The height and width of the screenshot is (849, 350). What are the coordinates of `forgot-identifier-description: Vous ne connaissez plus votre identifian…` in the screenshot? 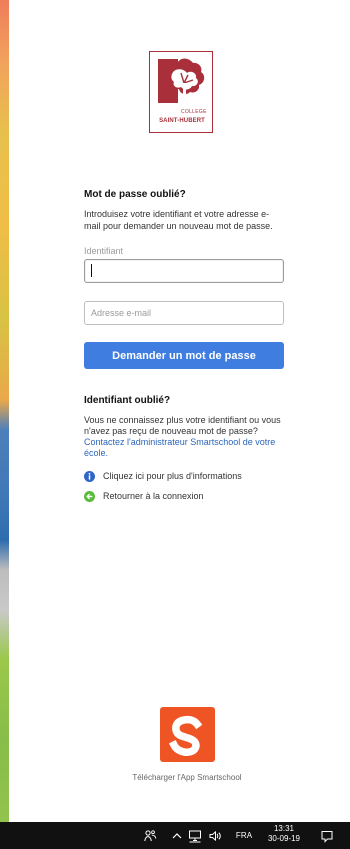 It's located at (182, 425).